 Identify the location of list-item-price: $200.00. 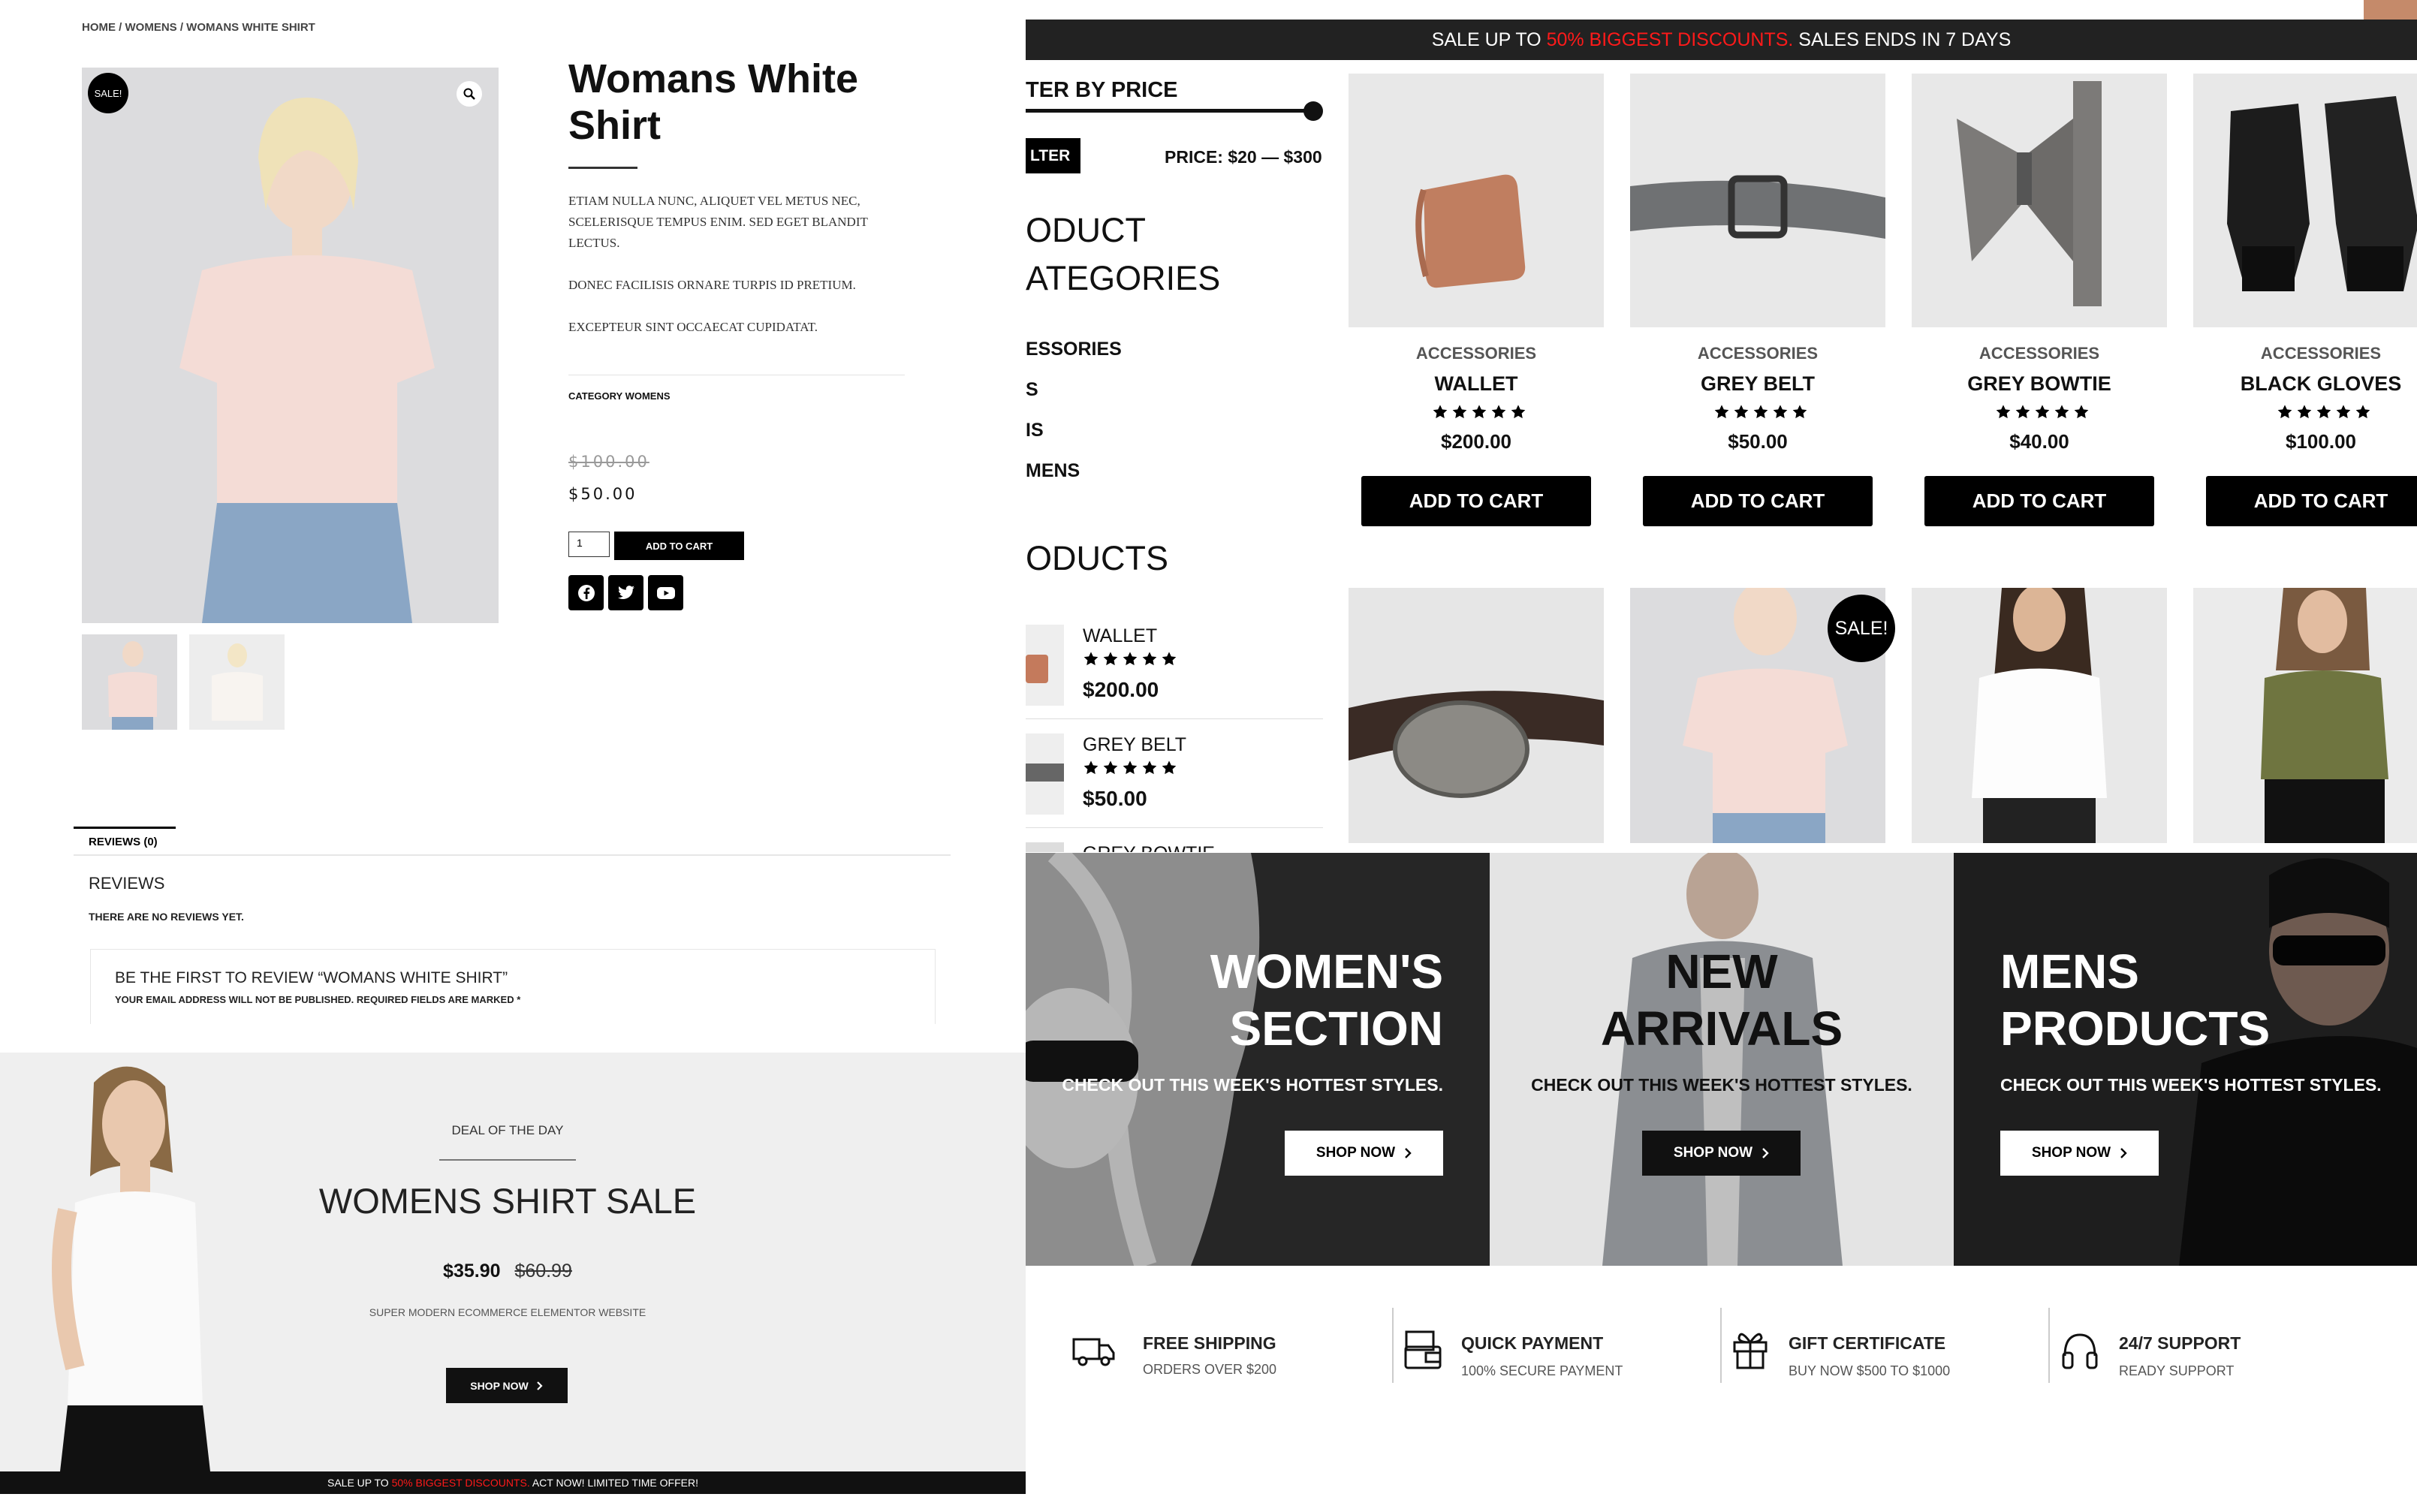
(1121, 689).